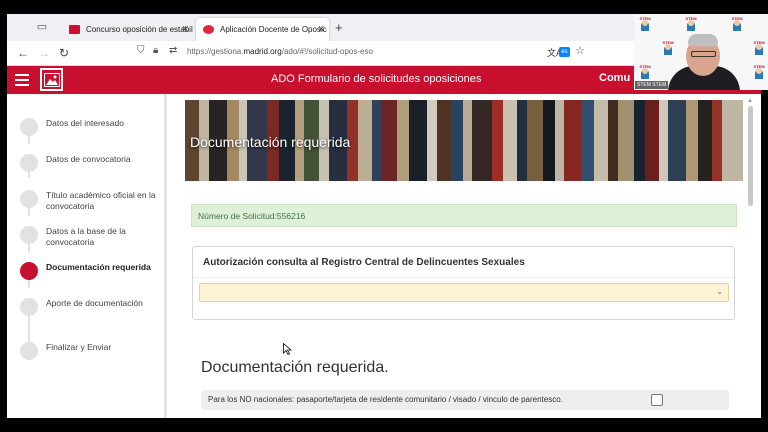 Image resolution: width=768 pixels, height=432 pixels. Describe the element at coordinates (173, 50) in the screenshot. I see `permissions-icon: ⇄` at that location.